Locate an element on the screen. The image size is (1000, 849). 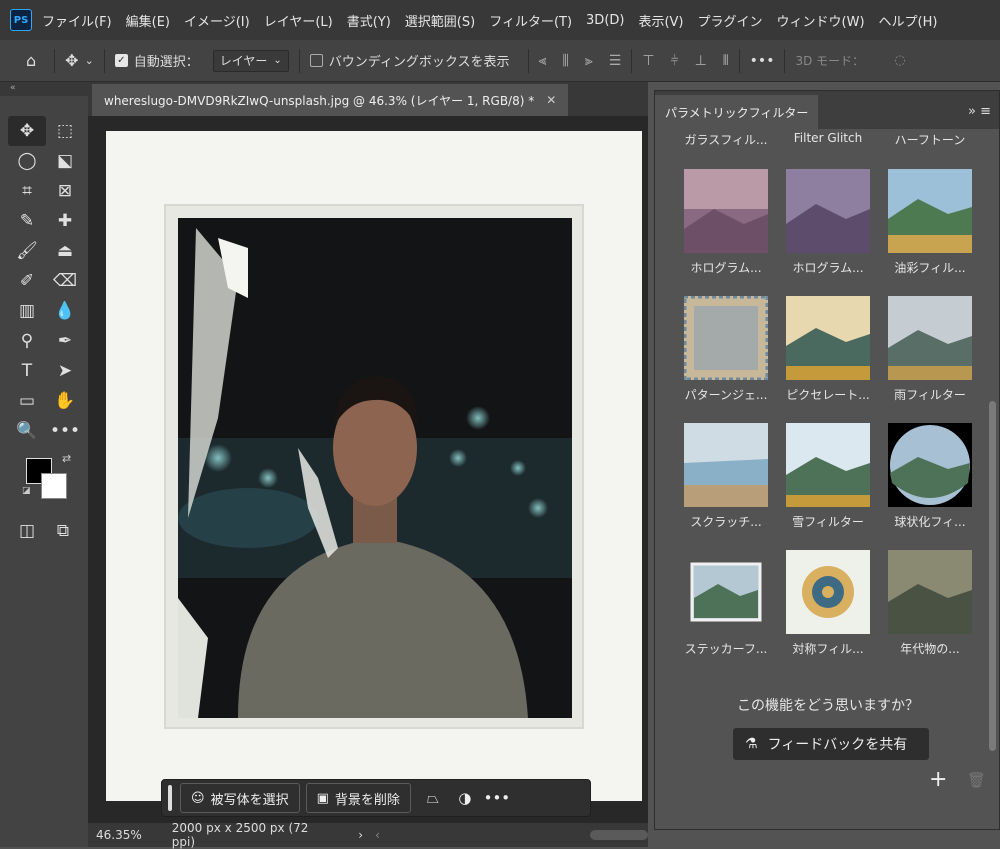
align-right-icon: ⫸ is located at coordinates (589, 61).